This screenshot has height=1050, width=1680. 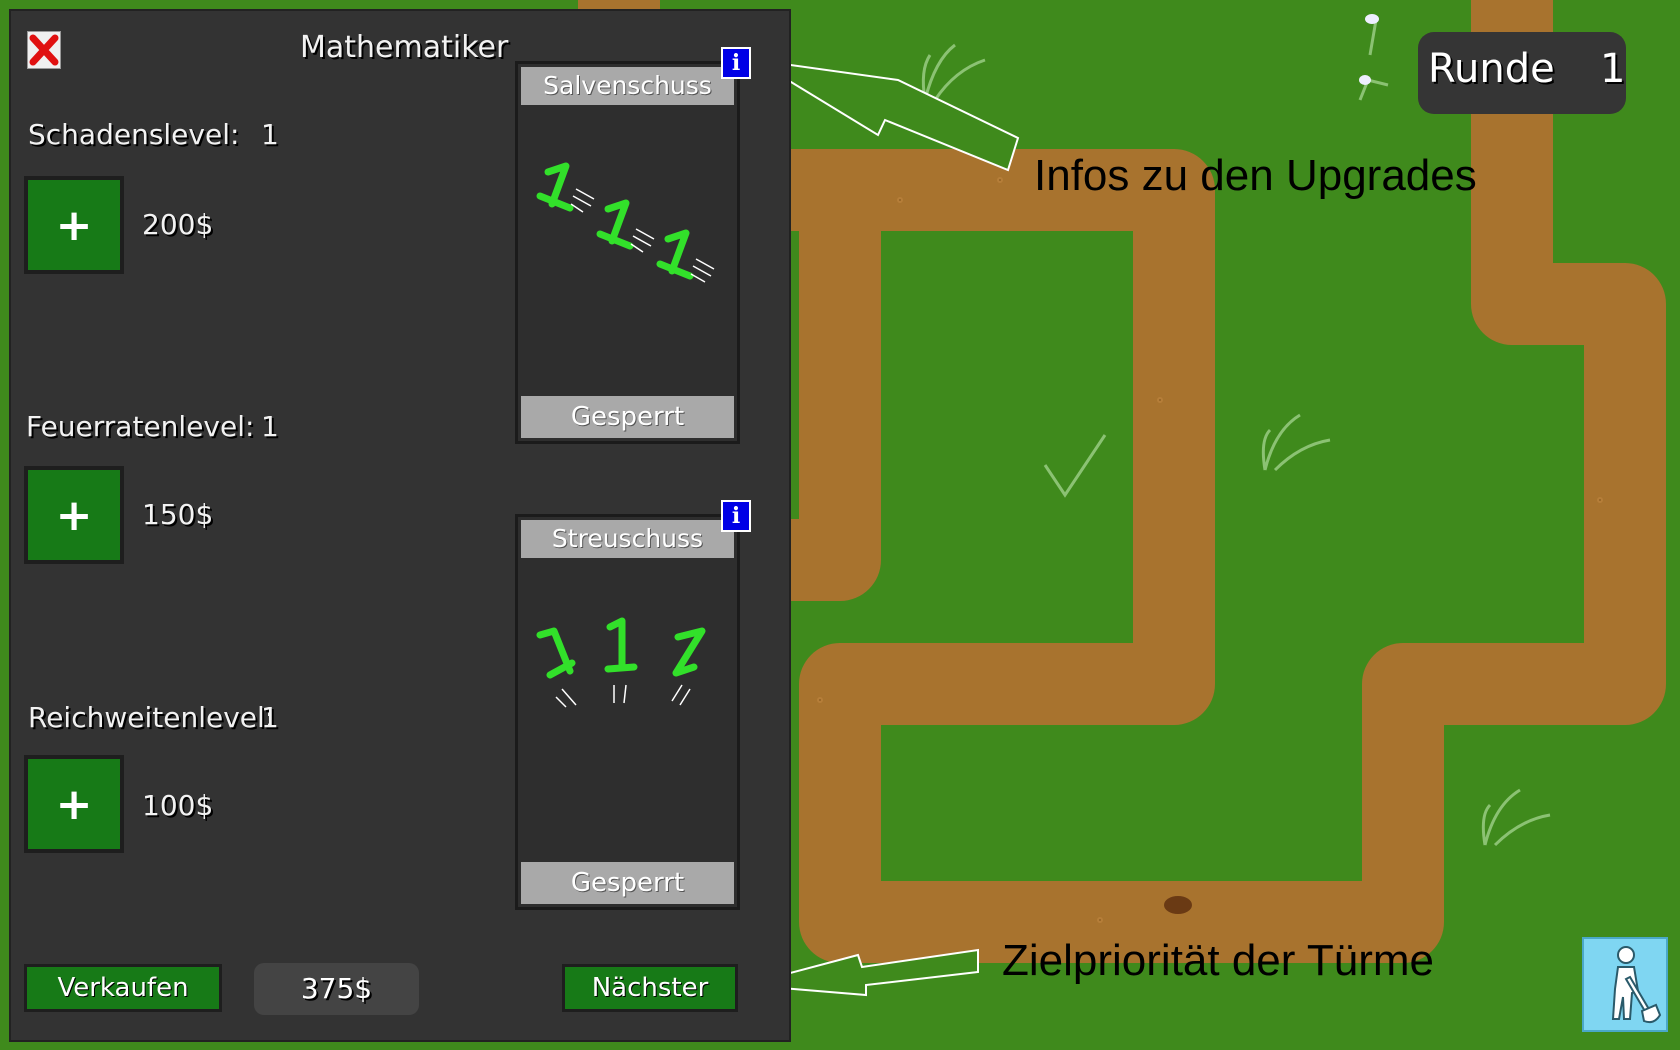 I want to click on close-icon, so click(x=44, y=50).